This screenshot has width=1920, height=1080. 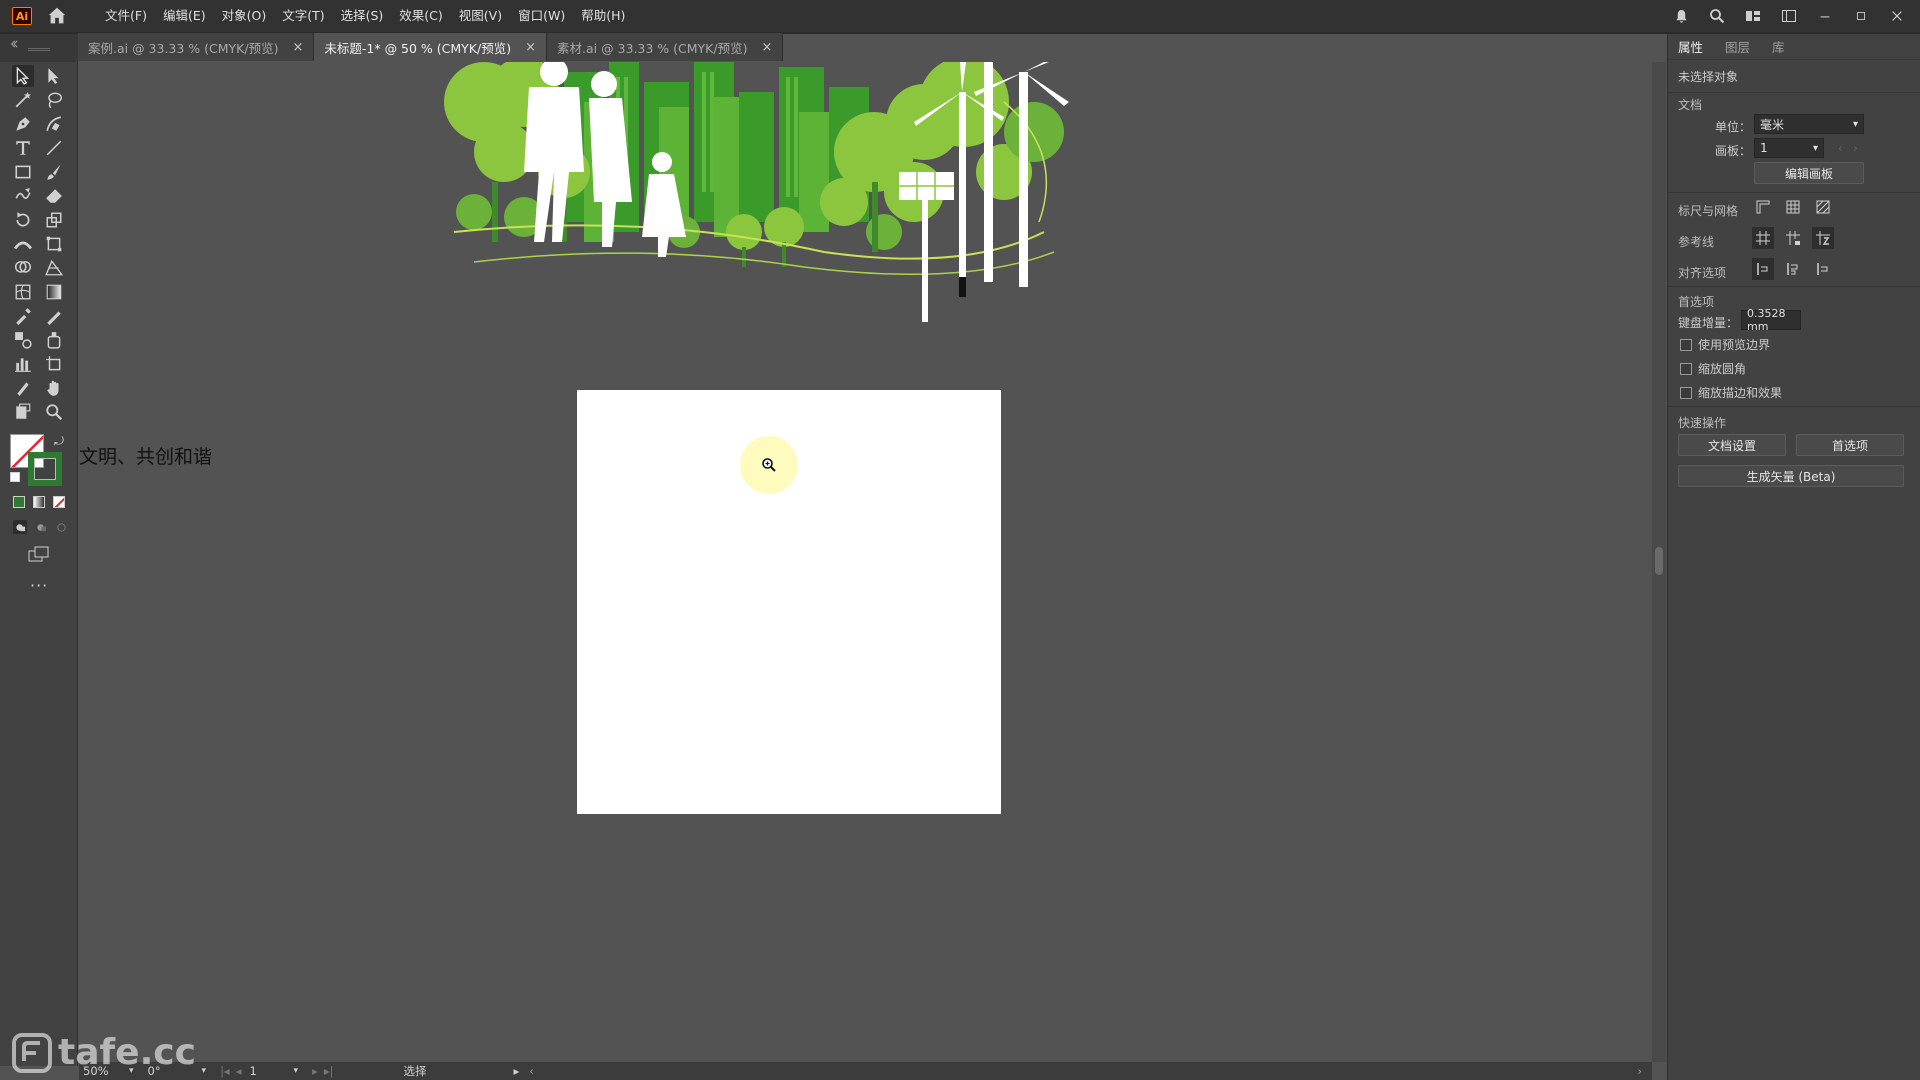 What do you see at coordinates (1732, 445) in the screenshot?
I see `document-setup-button: 文档设置` at bounding box center [1732, 445].